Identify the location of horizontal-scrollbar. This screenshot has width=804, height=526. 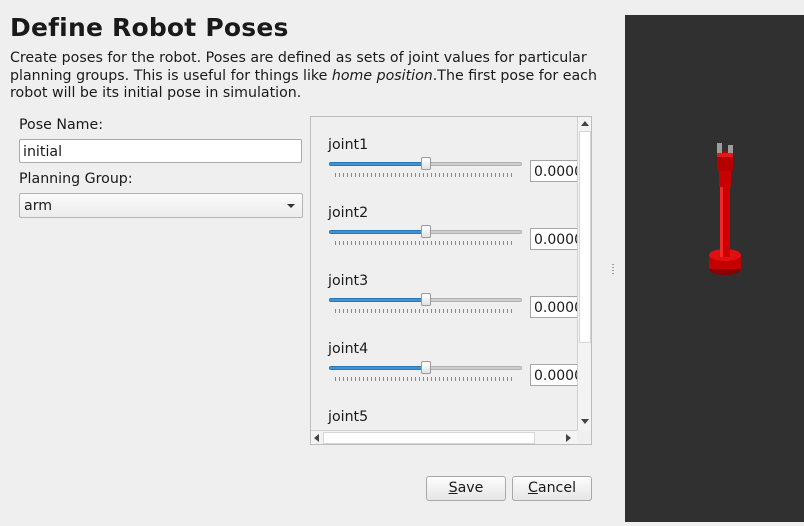
(444, 437).